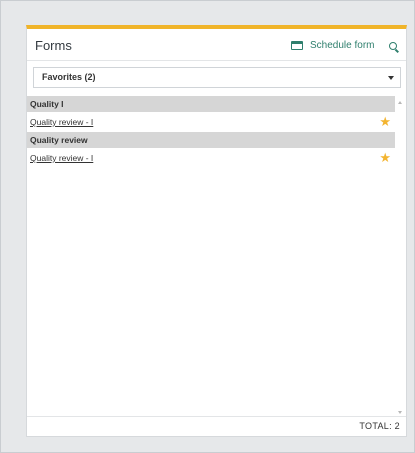  What do you see at coordinates (379, 426) in the screenshot?
I see `total-count: TOTAL: 2` at bounding box center [379, 426].